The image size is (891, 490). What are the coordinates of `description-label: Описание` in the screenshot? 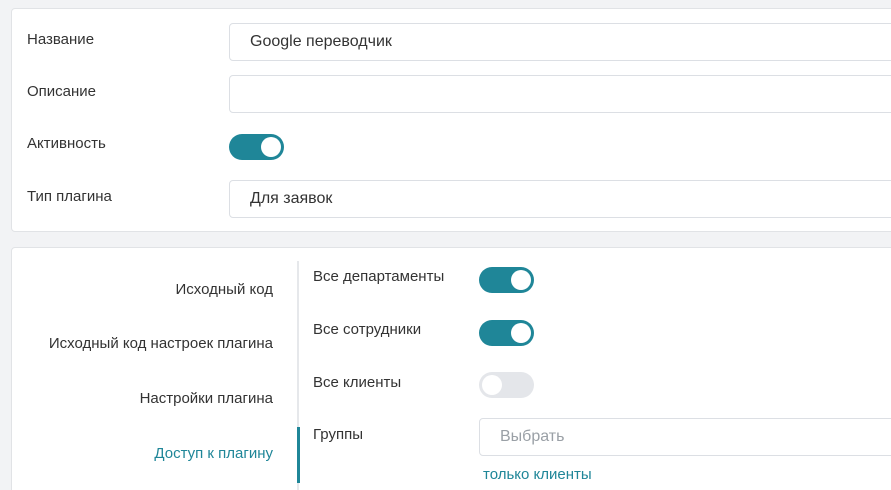 It's located at (62, 91).